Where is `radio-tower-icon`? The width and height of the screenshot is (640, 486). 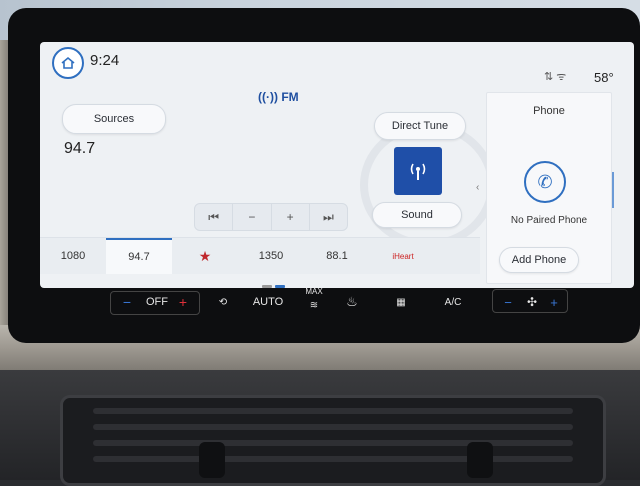 radio-tower-icon is located at coordinates (418, 171).